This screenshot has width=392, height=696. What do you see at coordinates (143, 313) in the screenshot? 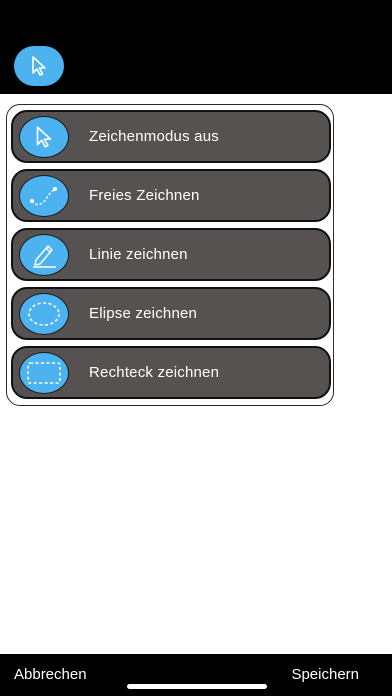
I see `menu-item-label: Elipse zeichnen` at bounding box center [143, 313].